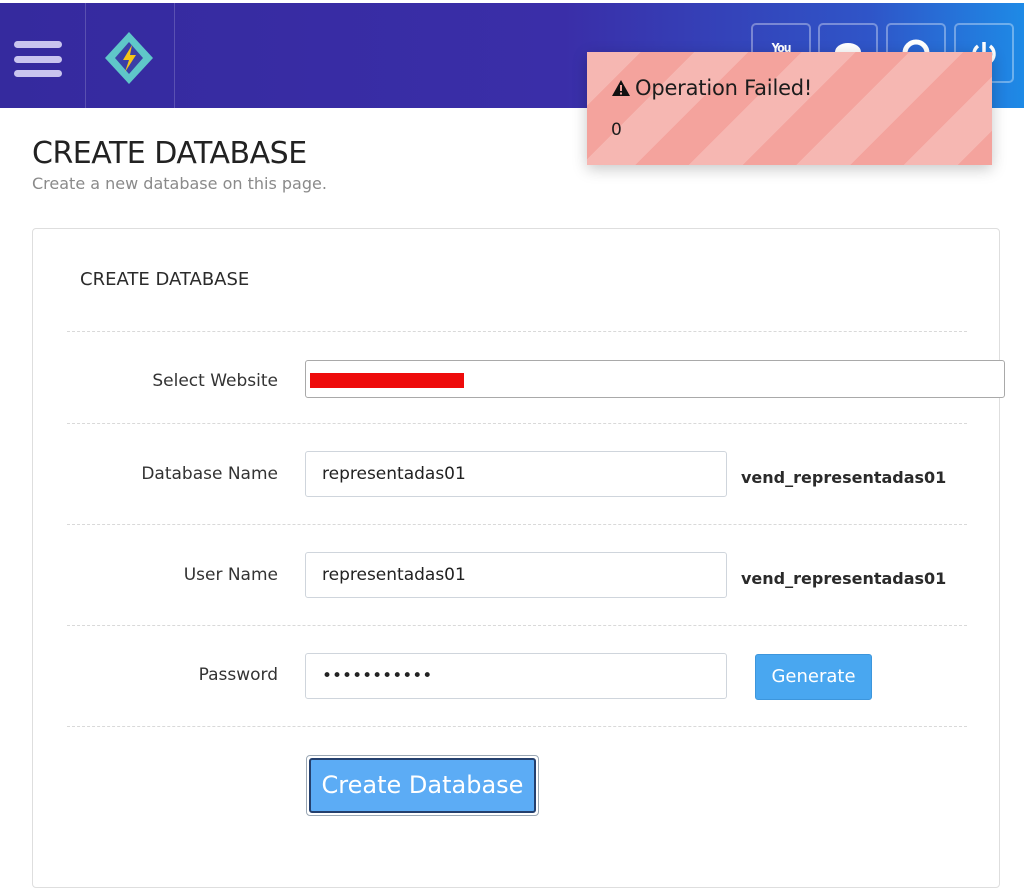  What do you see at coordinates (516, 676) in the screenshot?
I see `password-input: •••••••••••` at bounding box center [516, 676].